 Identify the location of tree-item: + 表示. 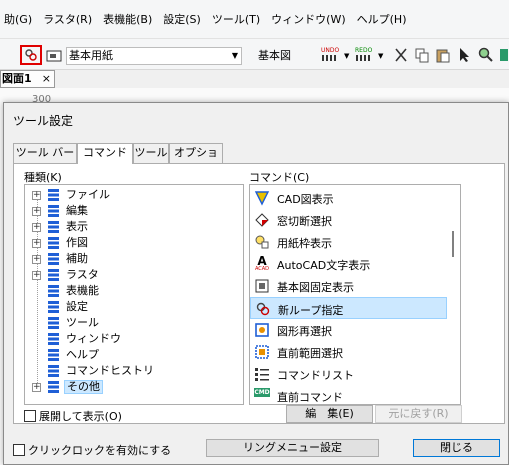
(134, 227).